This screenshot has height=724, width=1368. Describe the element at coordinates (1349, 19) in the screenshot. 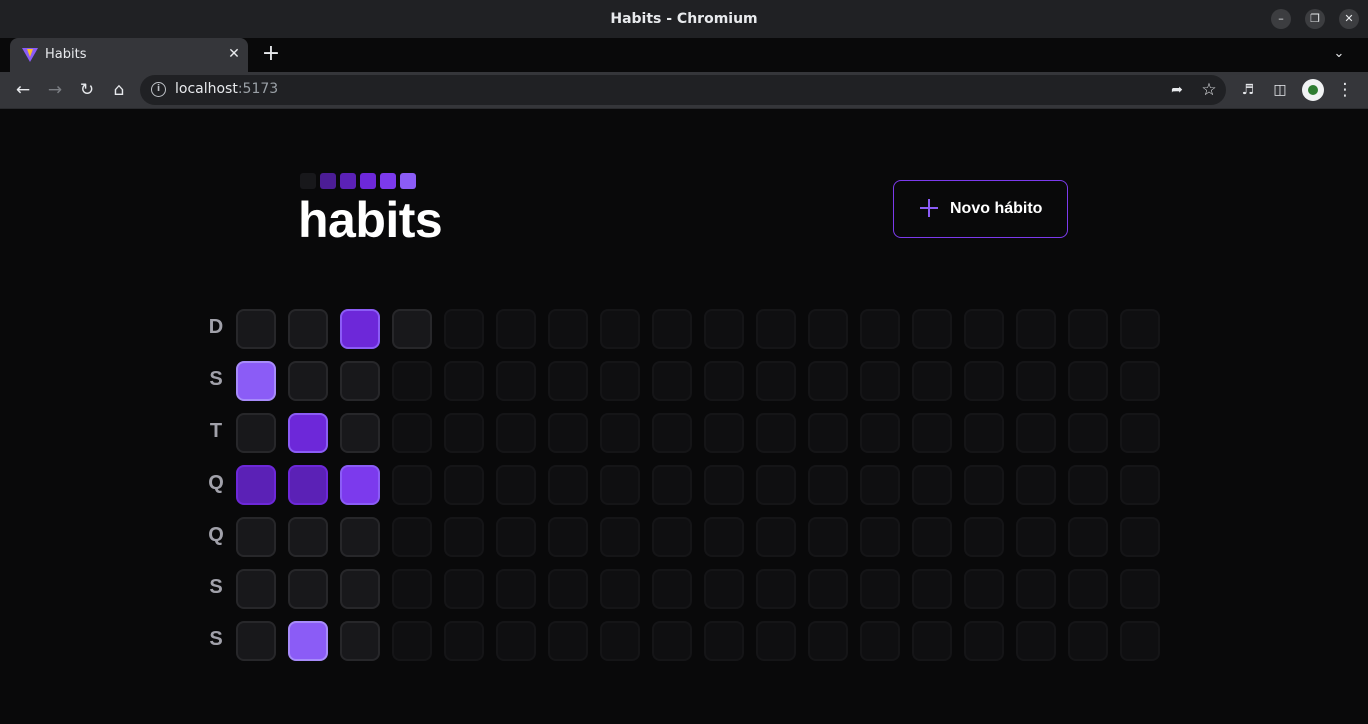

I see `close-window-icon: ✕` at that location.